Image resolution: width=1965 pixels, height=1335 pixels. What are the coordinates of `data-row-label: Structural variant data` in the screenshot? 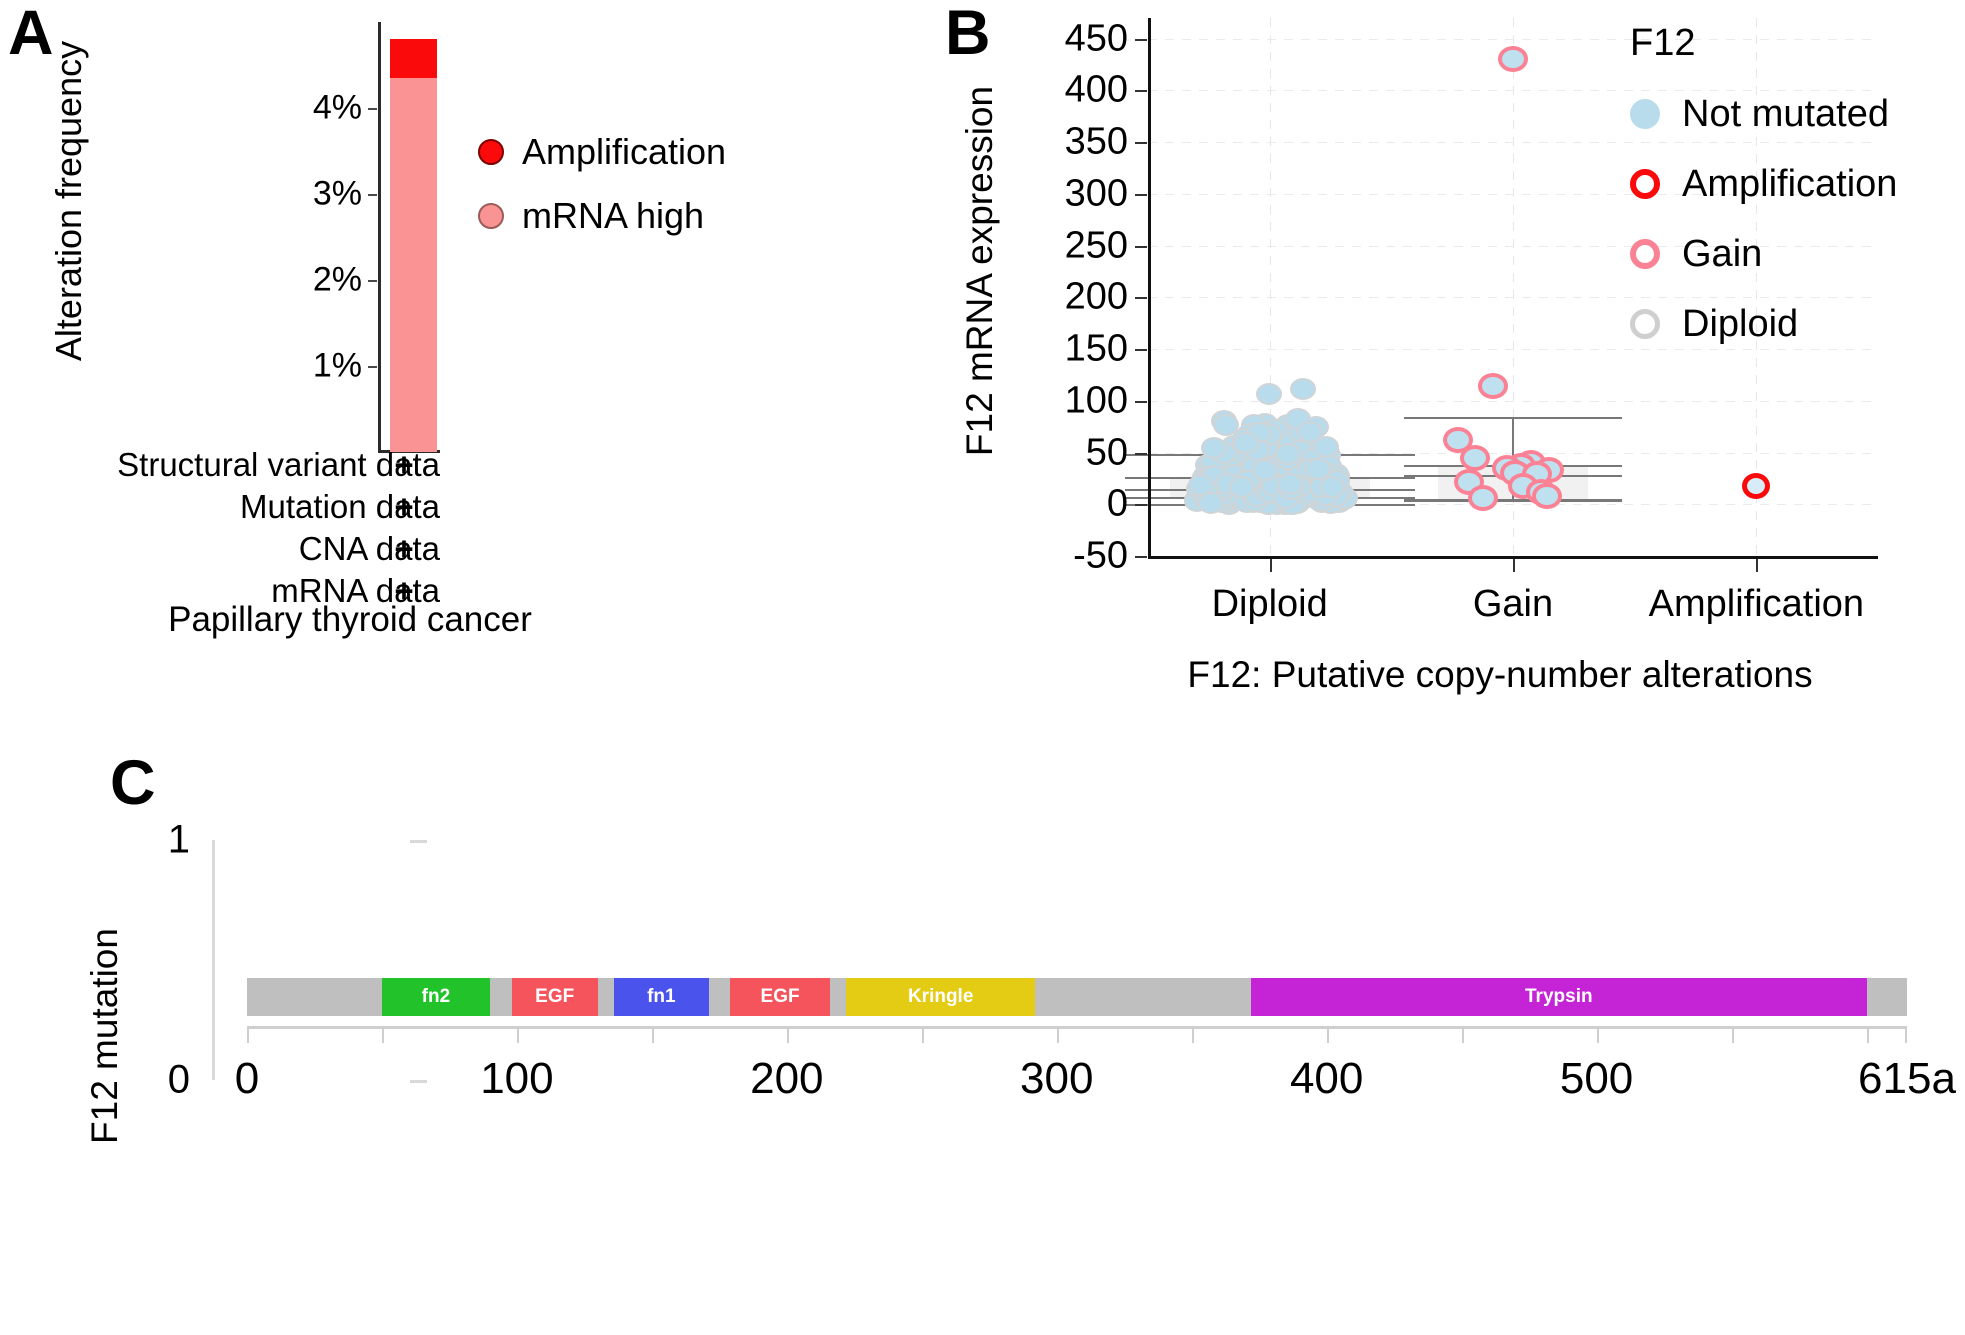 It's located at (278, 464).